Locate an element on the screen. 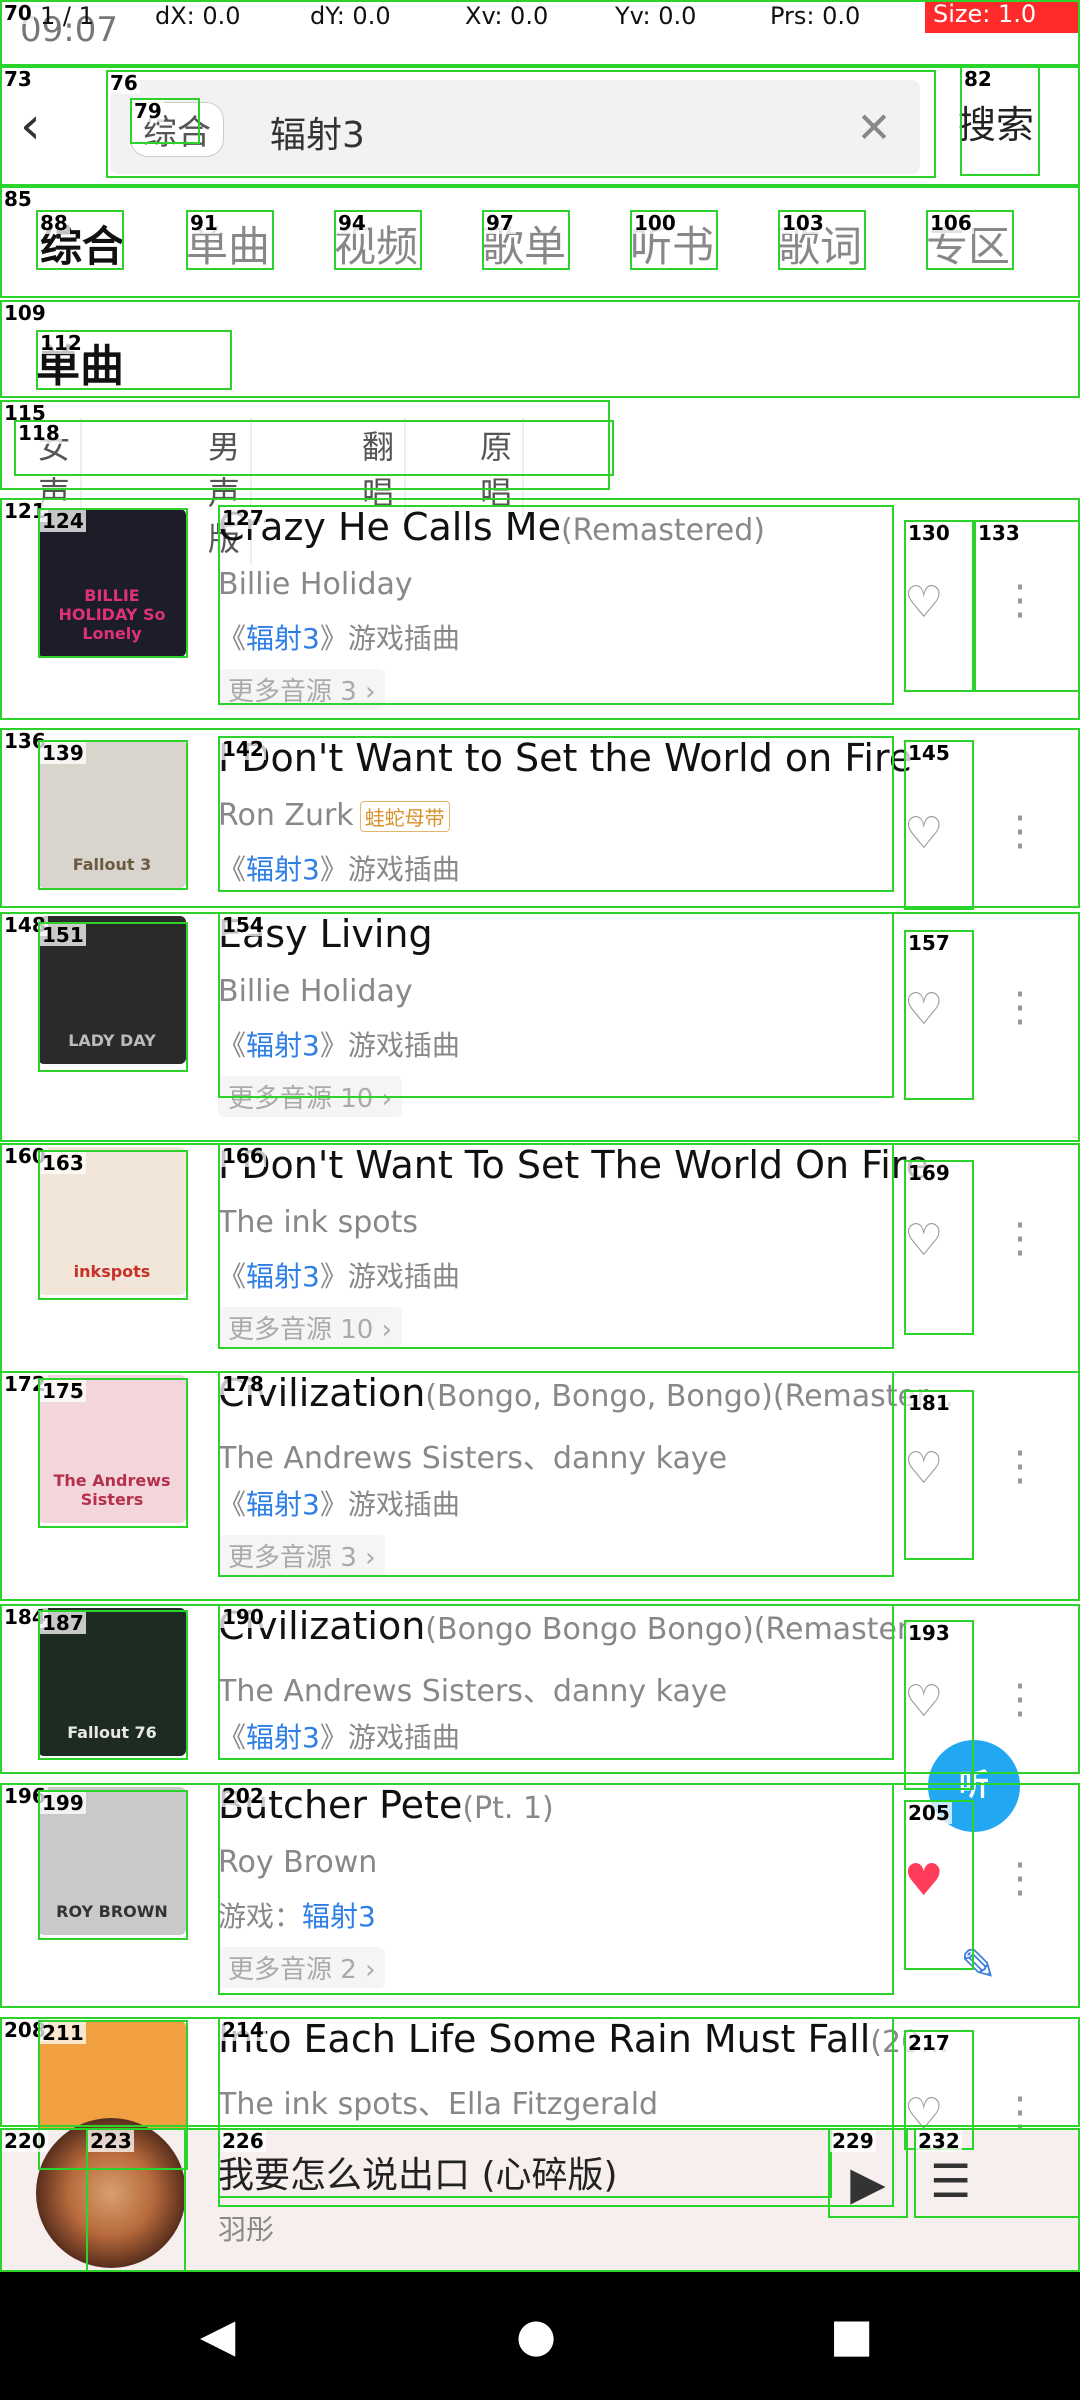 The image size is (1080, 2400). search-input: 综合 辐射3 ✕ is located at coordinates (515, 127).